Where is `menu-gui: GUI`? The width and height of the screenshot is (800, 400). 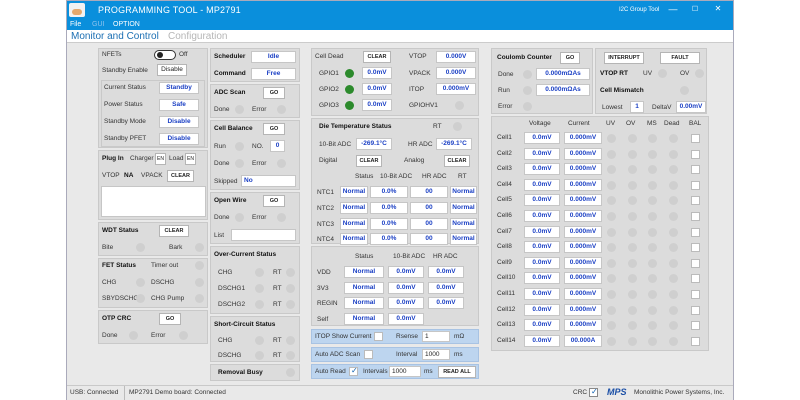 menu-gui: GUI is located at coordinates (98, 24).